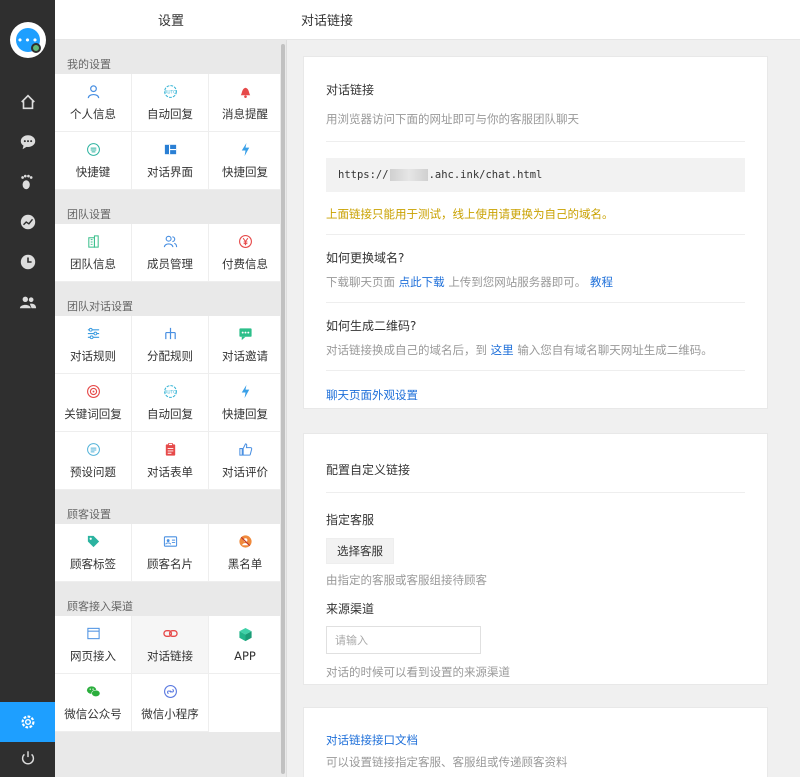 Image resolution: width=800 pixels, height=777 pixels. Describe the element at coordinates (502, 350) in the screenshot. I see `qrcode-here-link: 这里` at that location.